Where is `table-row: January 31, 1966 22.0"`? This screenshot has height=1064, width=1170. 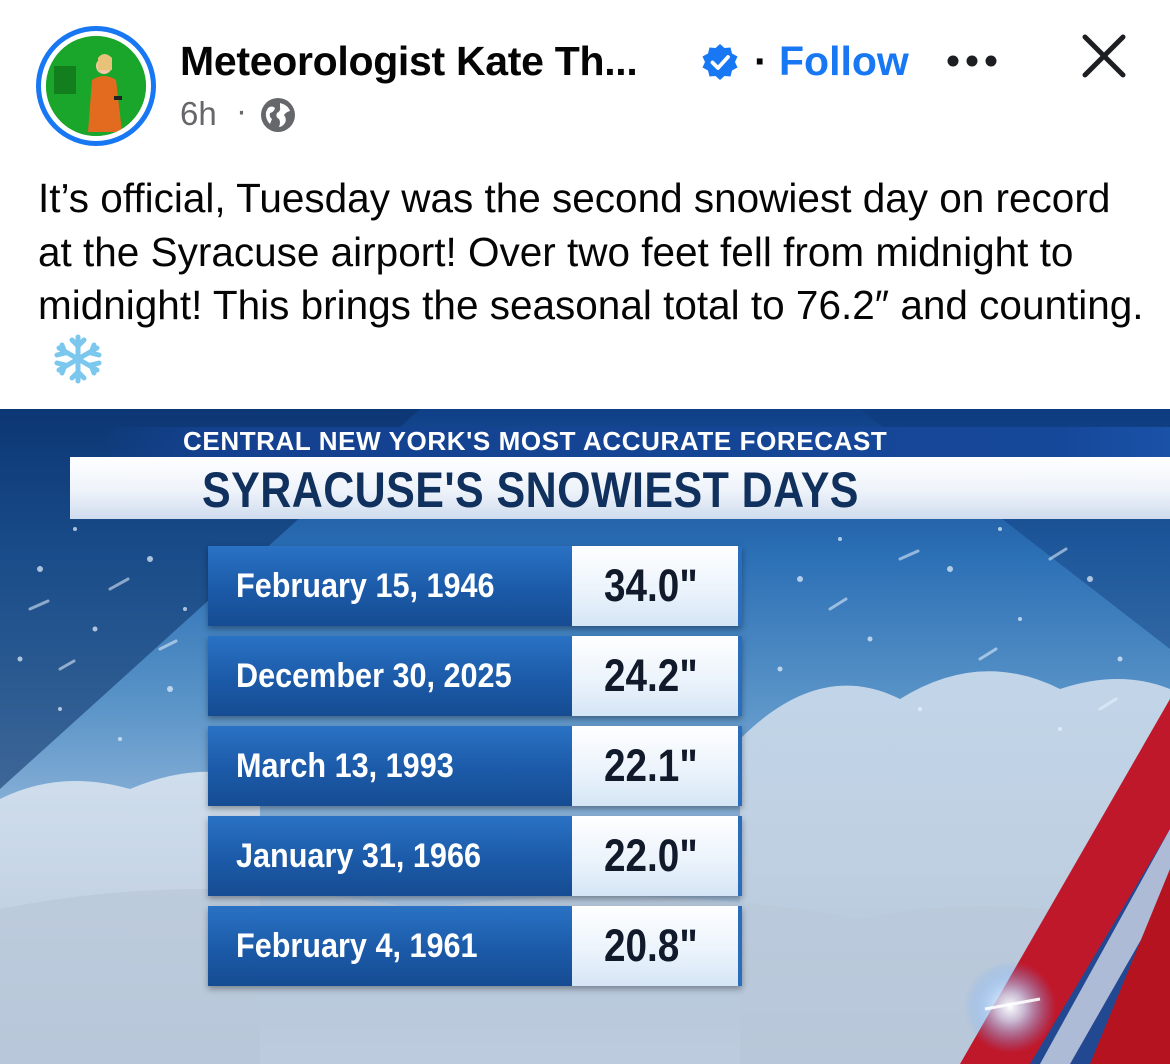
table-row: January 31, 1966 22.0" is located at coordinates (475, 856).